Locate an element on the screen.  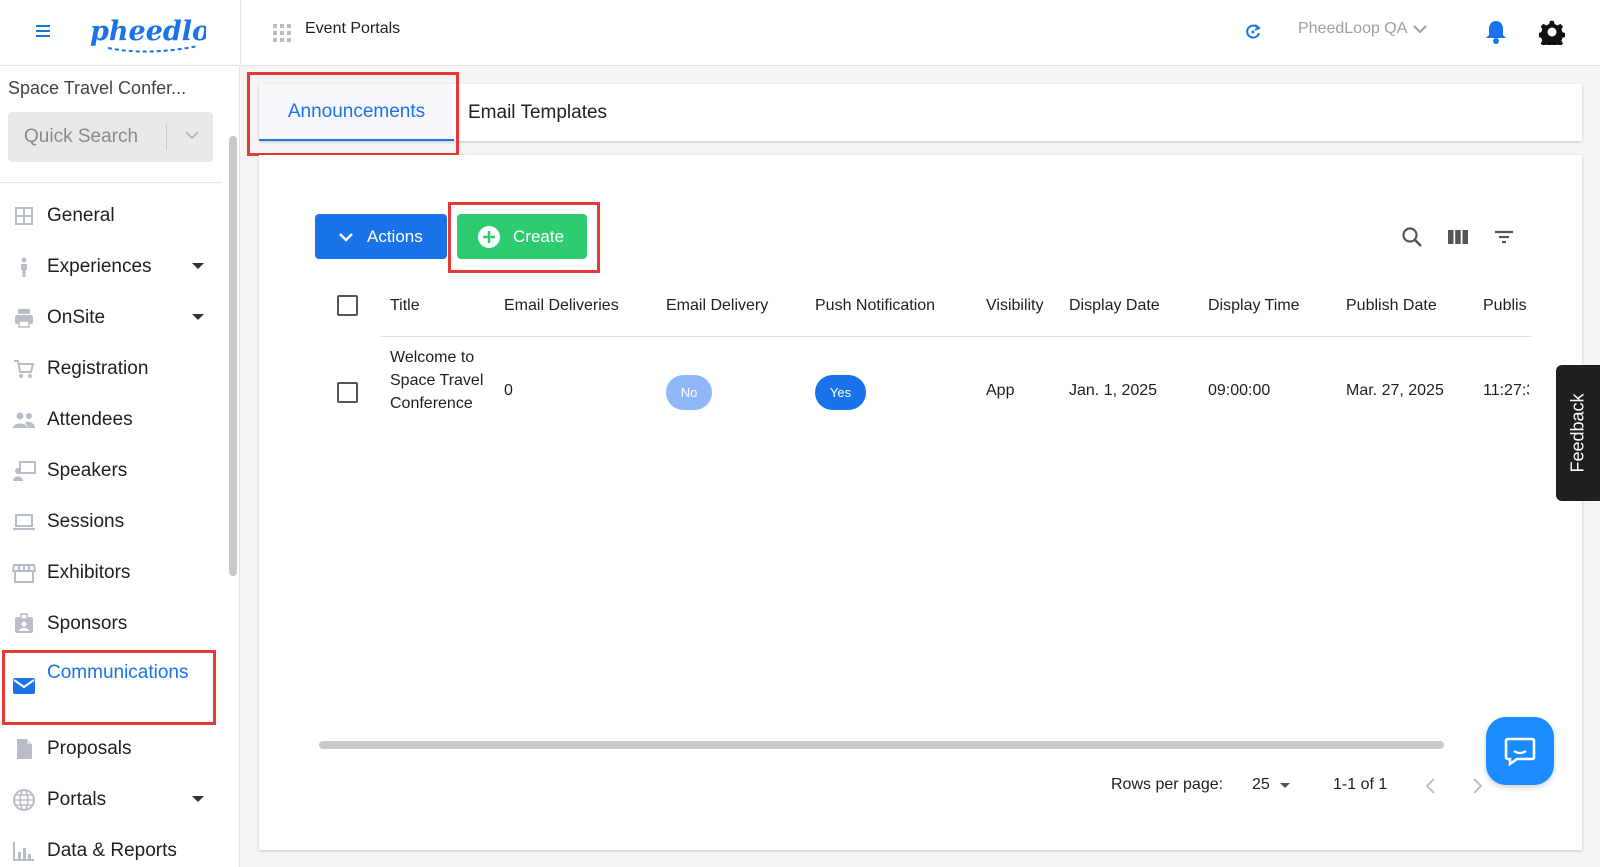
sidebar-item-exhibitors: Exhibitors is located at coordinates (111, 572).